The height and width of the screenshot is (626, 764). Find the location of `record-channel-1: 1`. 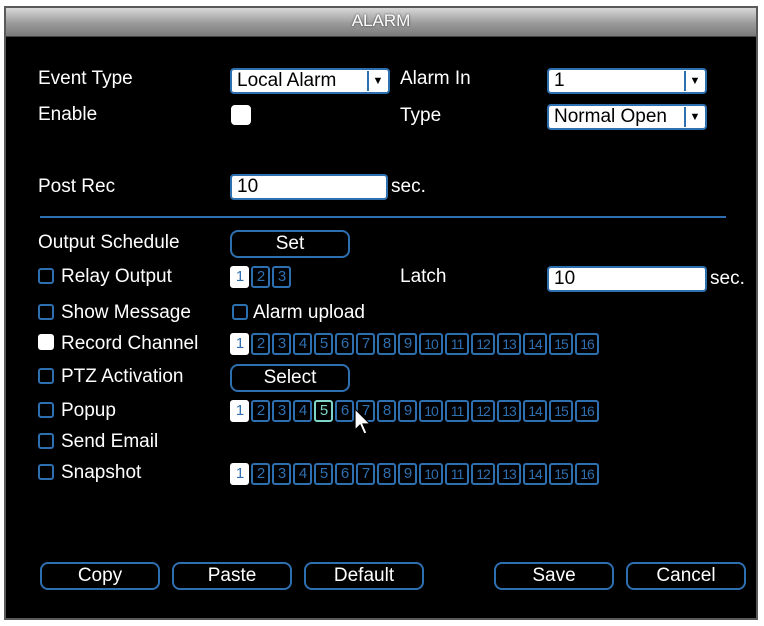

record-channel-1: 1 is located at coordinates (239, 344).